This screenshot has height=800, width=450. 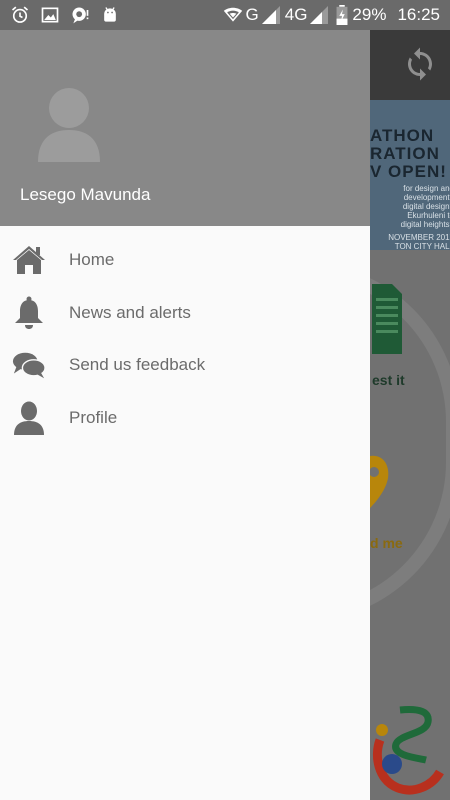 I want to click on banner-small-line: for design and, so click(x=426, y=188).